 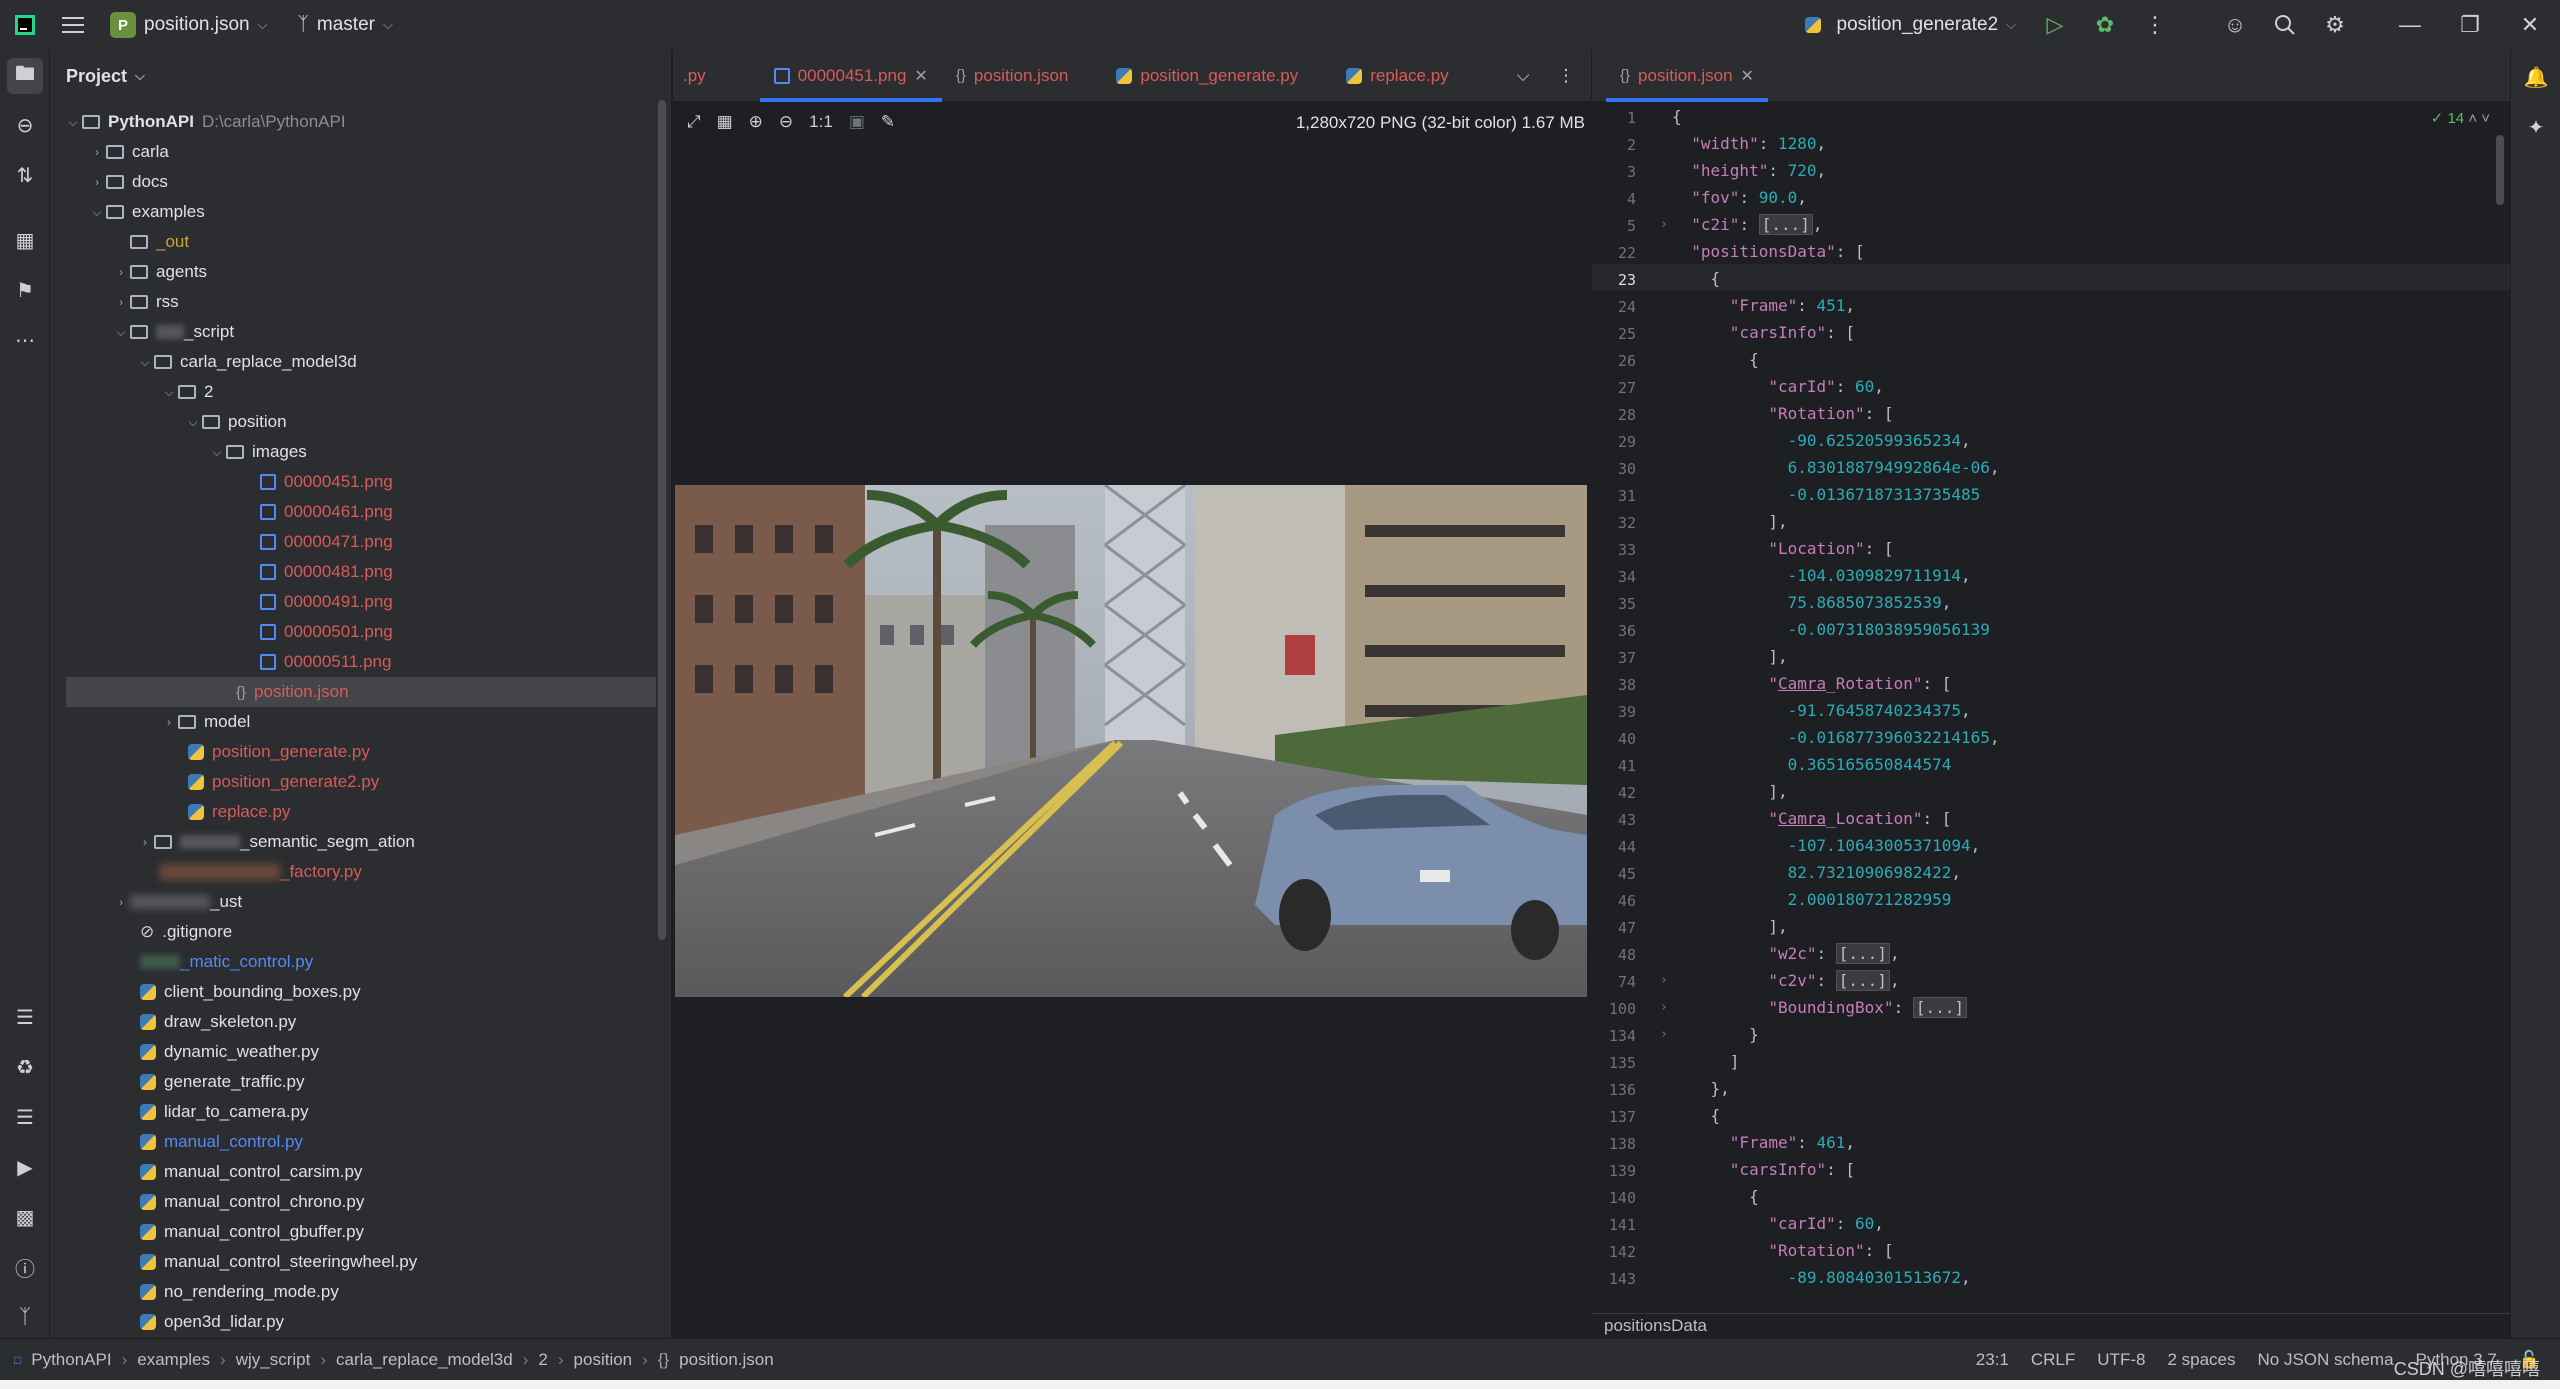 What do you see at coordinates (1910, 25) in the screenshot?
I see `run-config-selector: position_generate2 ⌵` at bounding box center [1910, 25].